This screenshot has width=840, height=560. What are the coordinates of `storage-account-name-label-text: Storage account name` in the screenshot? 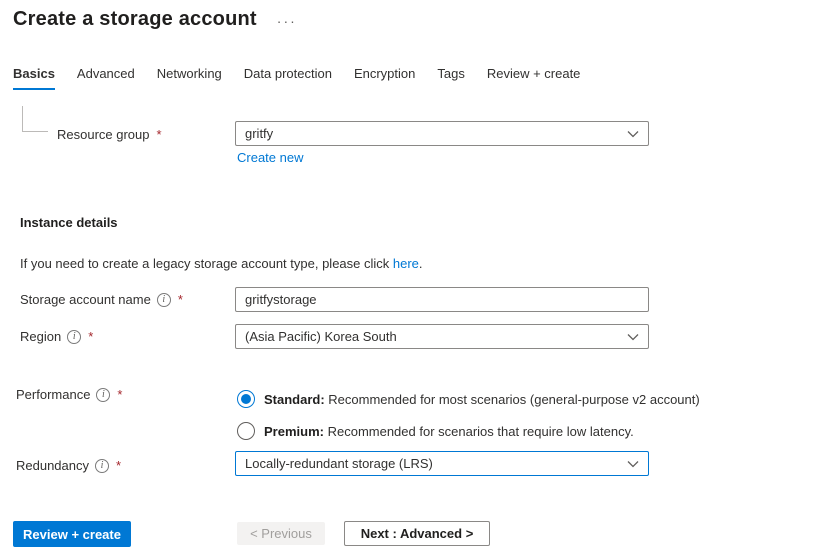 It's located at (85, 299).